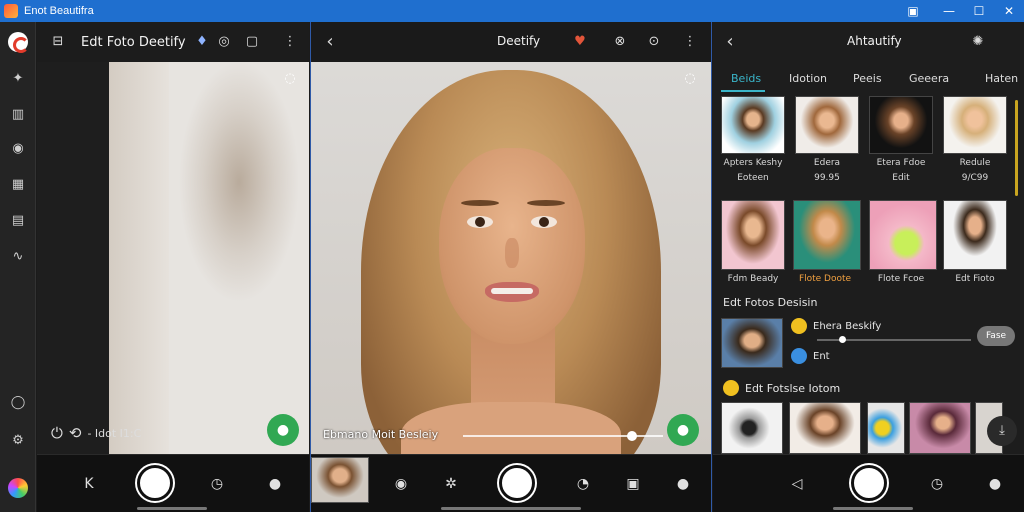  Describe the element at coordinates (18, 221) in the screenshot. I see `gallery-icon: ▤` at that location.